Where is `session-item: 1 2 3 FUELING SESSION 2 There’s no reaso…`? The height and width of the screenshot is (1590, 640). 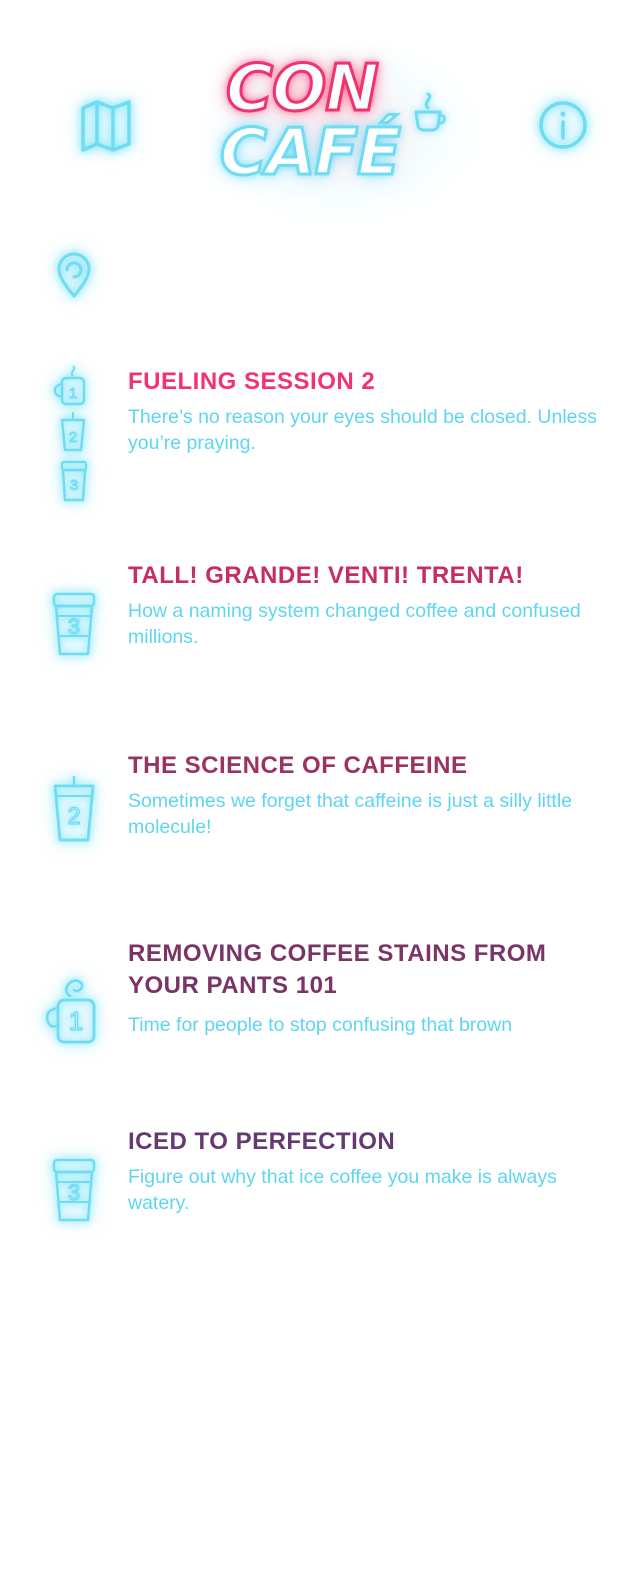
session-item: 1 2 3 FUELING SESSION 2 There’s no reaso… is located at coordinates (320, 435).